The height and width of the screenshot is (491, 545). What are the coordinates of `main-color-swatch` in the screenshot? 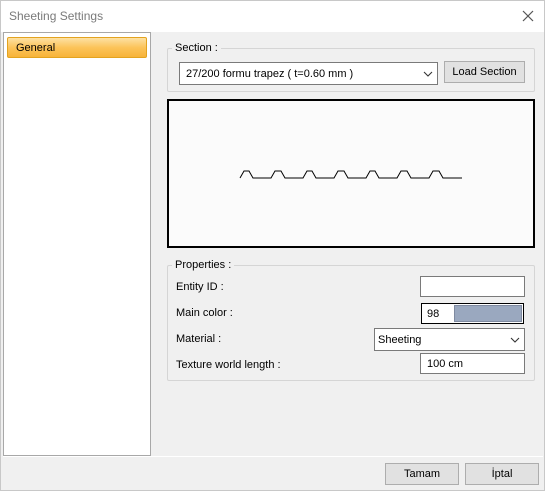 It's located at (488, 313).